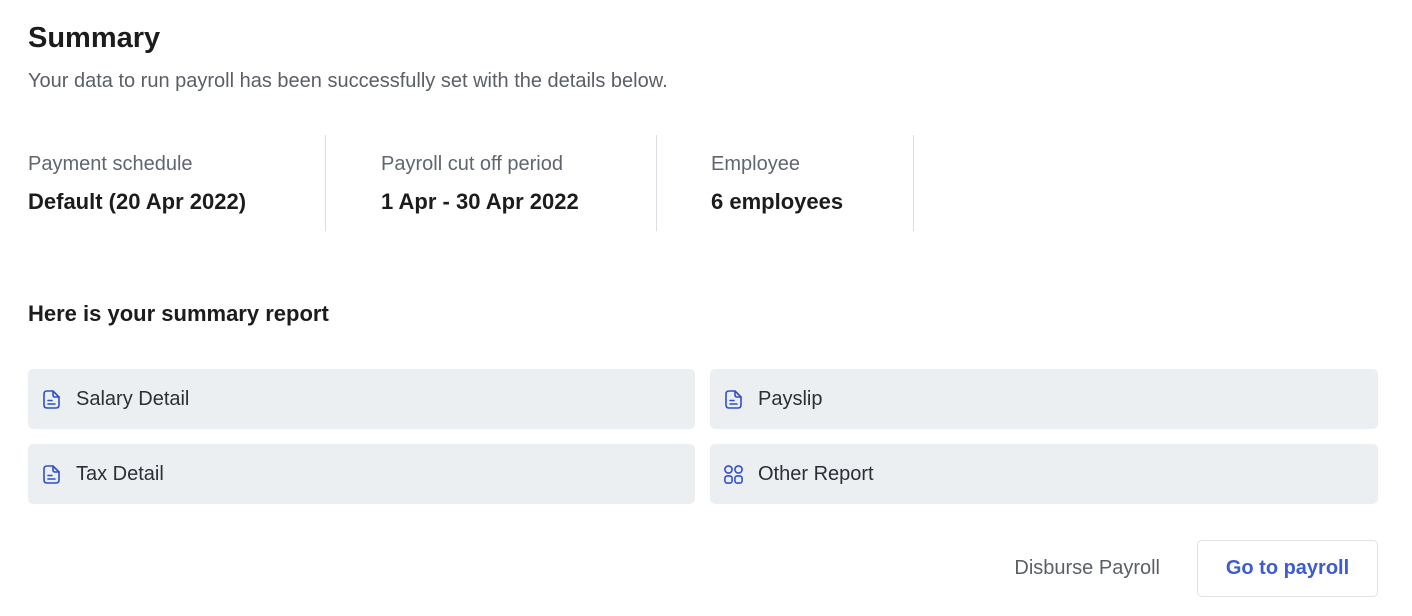  I want to click on stat-value: 6 employees, so click(777, 201).